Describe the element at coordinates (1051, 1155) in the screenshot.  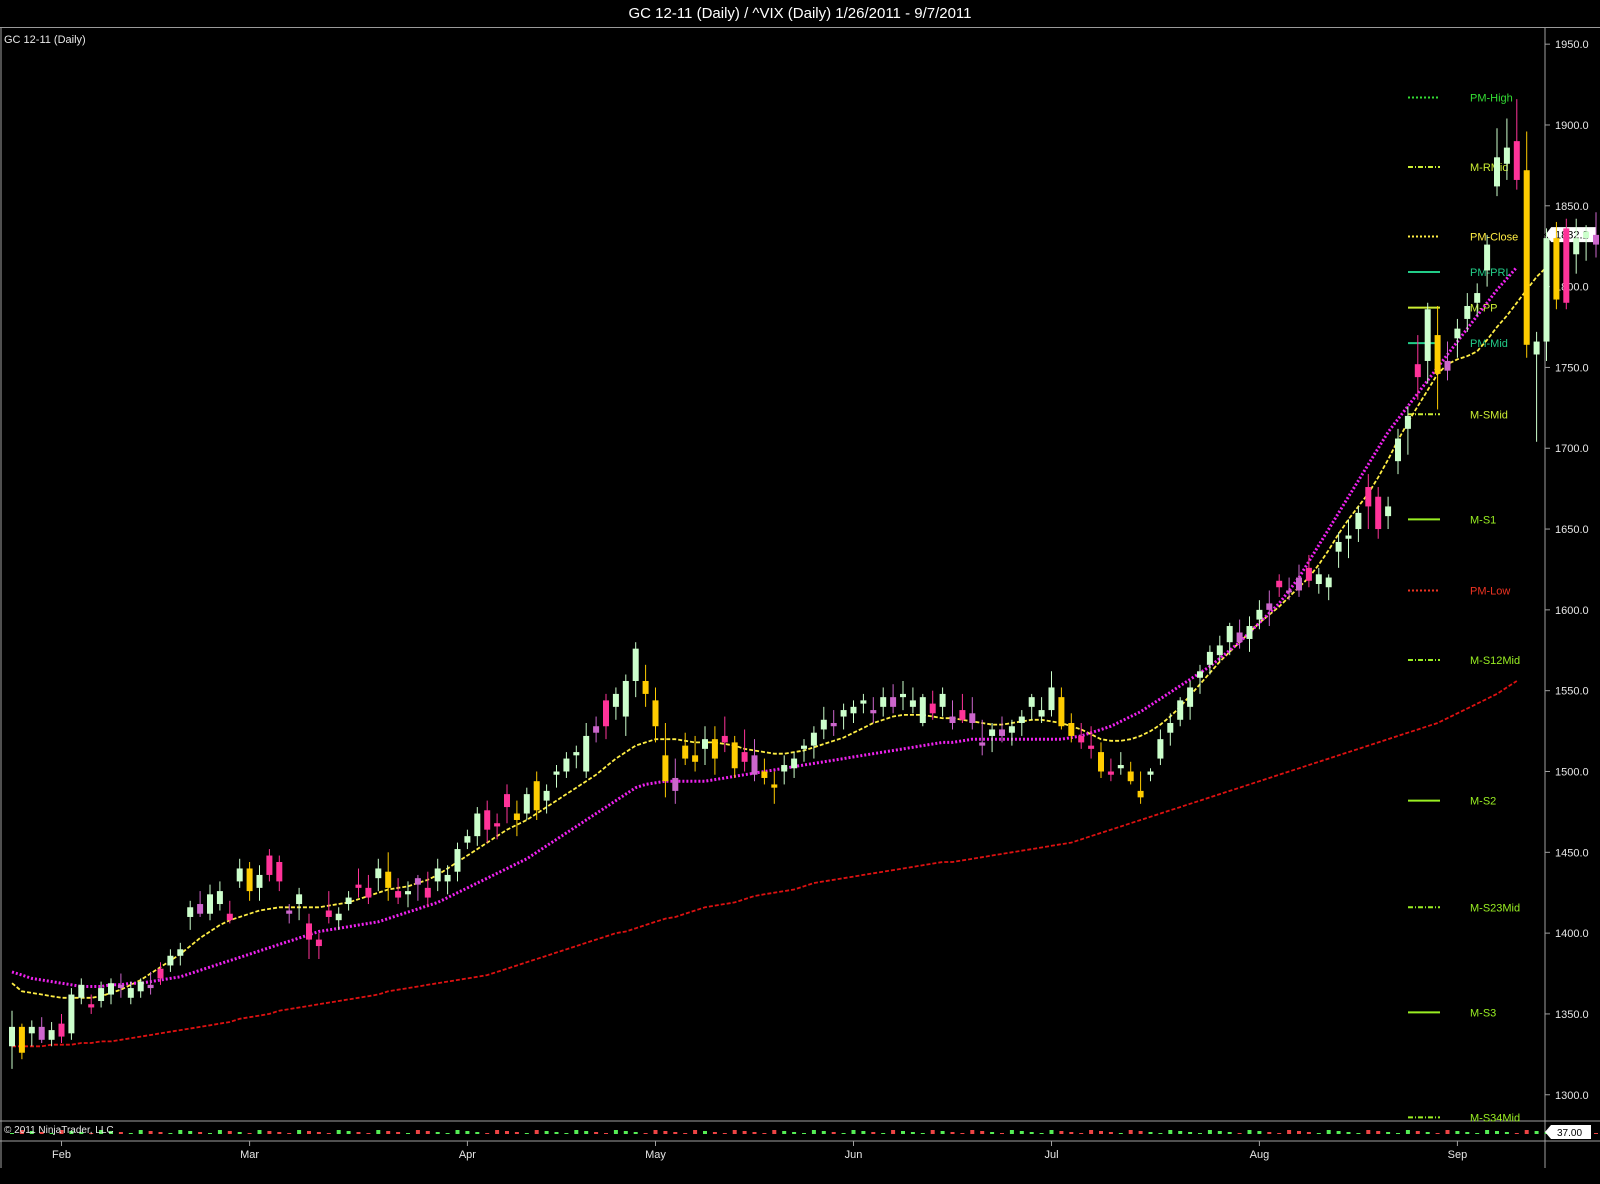
I see `x-tick-label: Jul` at that location.